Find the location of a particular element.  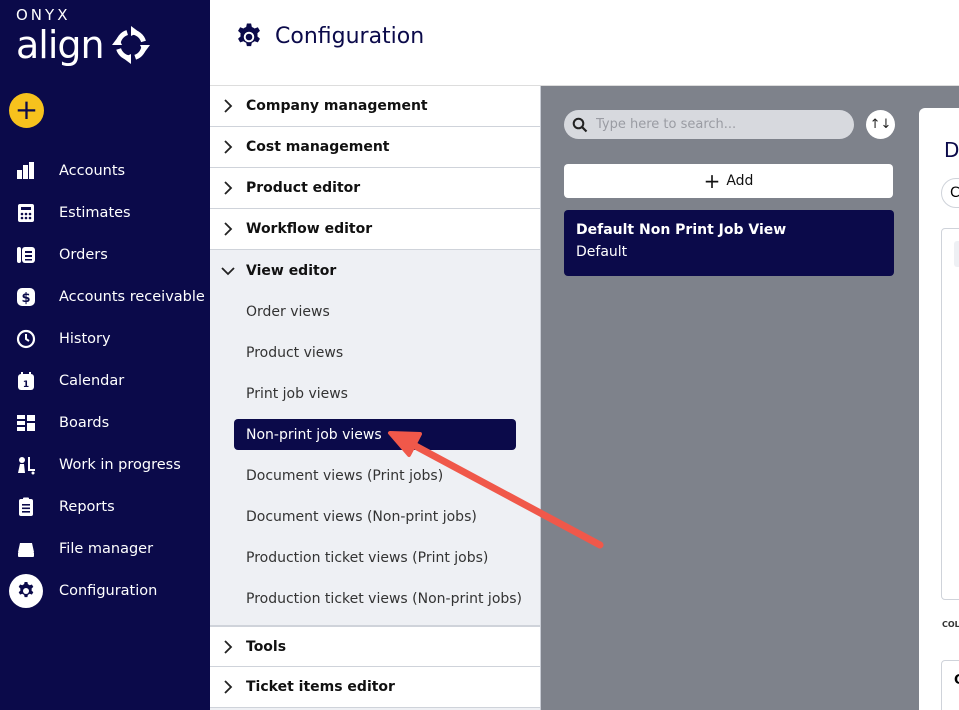

section-label: Tools is located at coordinates (266, 646).